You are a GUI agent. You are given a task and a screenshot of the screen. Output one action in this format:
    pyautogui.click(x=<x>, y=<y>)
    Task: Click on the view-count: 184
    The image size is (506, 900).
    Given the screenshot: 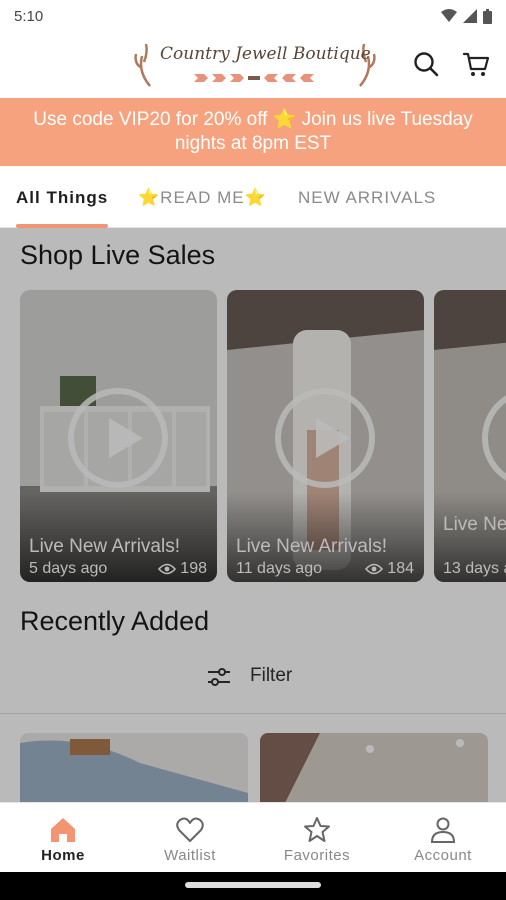 What is the action you would take?
    pyautogui.click(x=389, y=569)
    